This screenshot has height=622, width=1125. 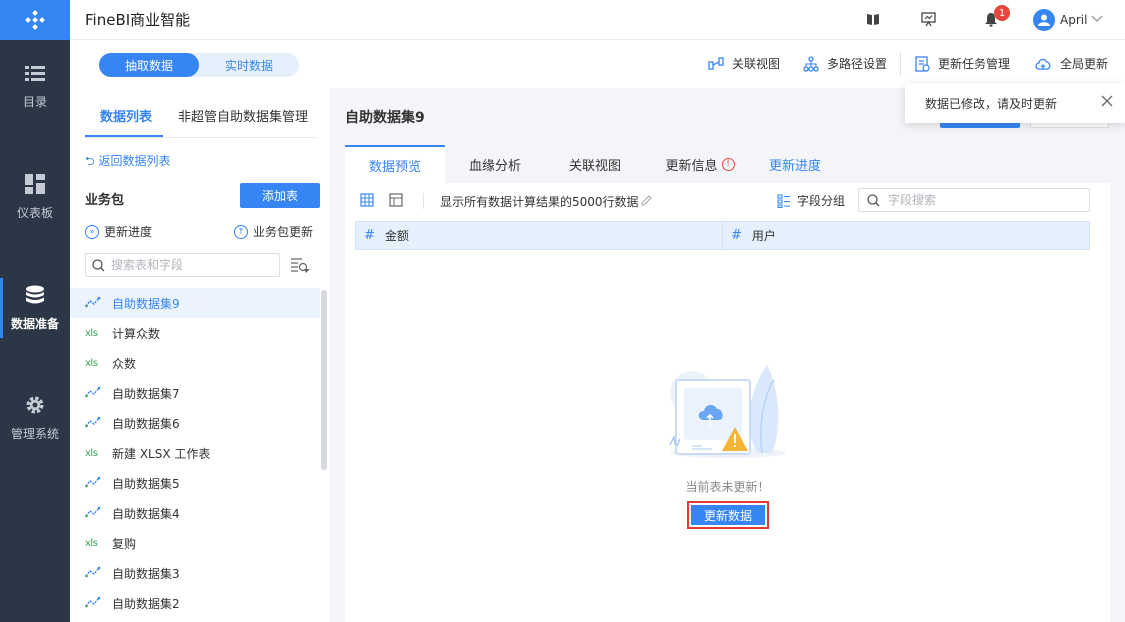 I want to click on nav-label: 目录, so click(x=34, y=101).